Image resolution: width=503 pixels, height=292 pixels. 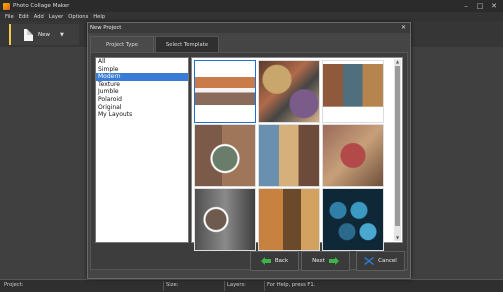 What do you see at coordinates (56, 17) in the screenshot?
I see `menu-layer: Layer` at bounding box center [56, 17].